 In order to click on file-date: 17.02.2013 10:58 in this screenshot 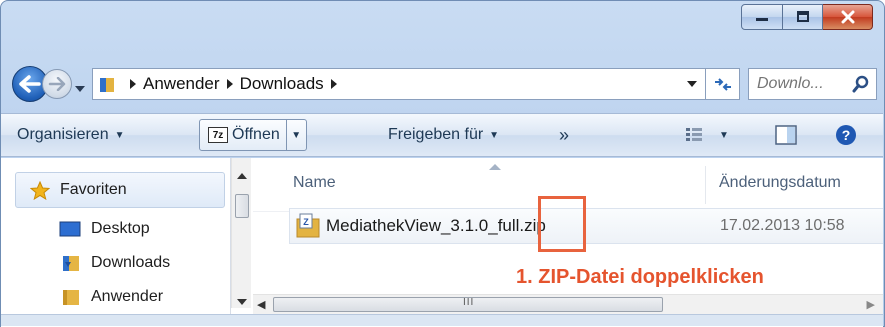, I will do `click(782, 225)`.